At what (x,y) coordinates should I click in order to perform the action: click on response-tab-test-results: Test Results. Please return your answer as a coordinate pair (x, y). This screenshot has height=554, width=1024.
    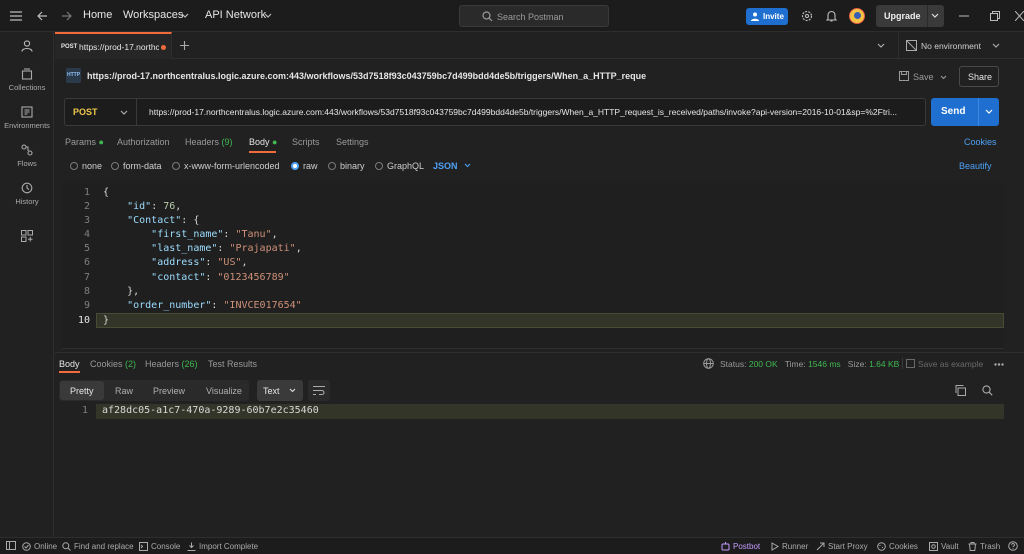
    Looking at the image, I should click on (232, 364).